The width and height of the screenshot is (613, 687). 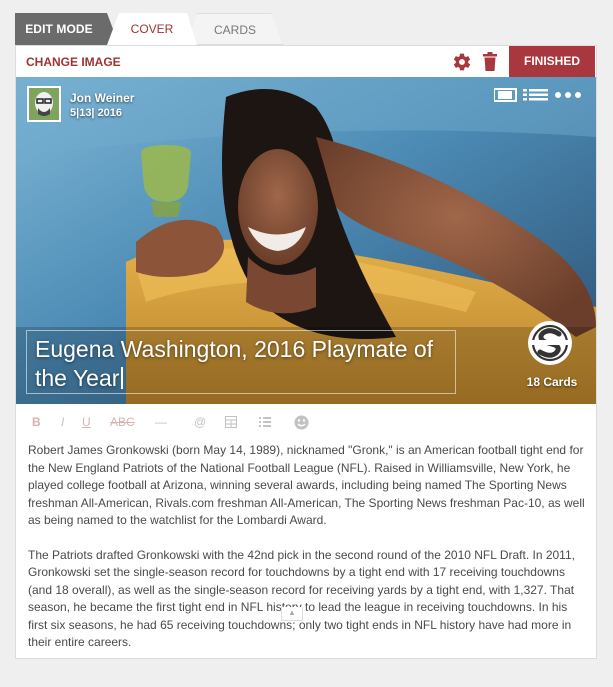 I want to click on cover-toolbar: CHANGE IMAGE FINISHED, so click(x=306, y=61).